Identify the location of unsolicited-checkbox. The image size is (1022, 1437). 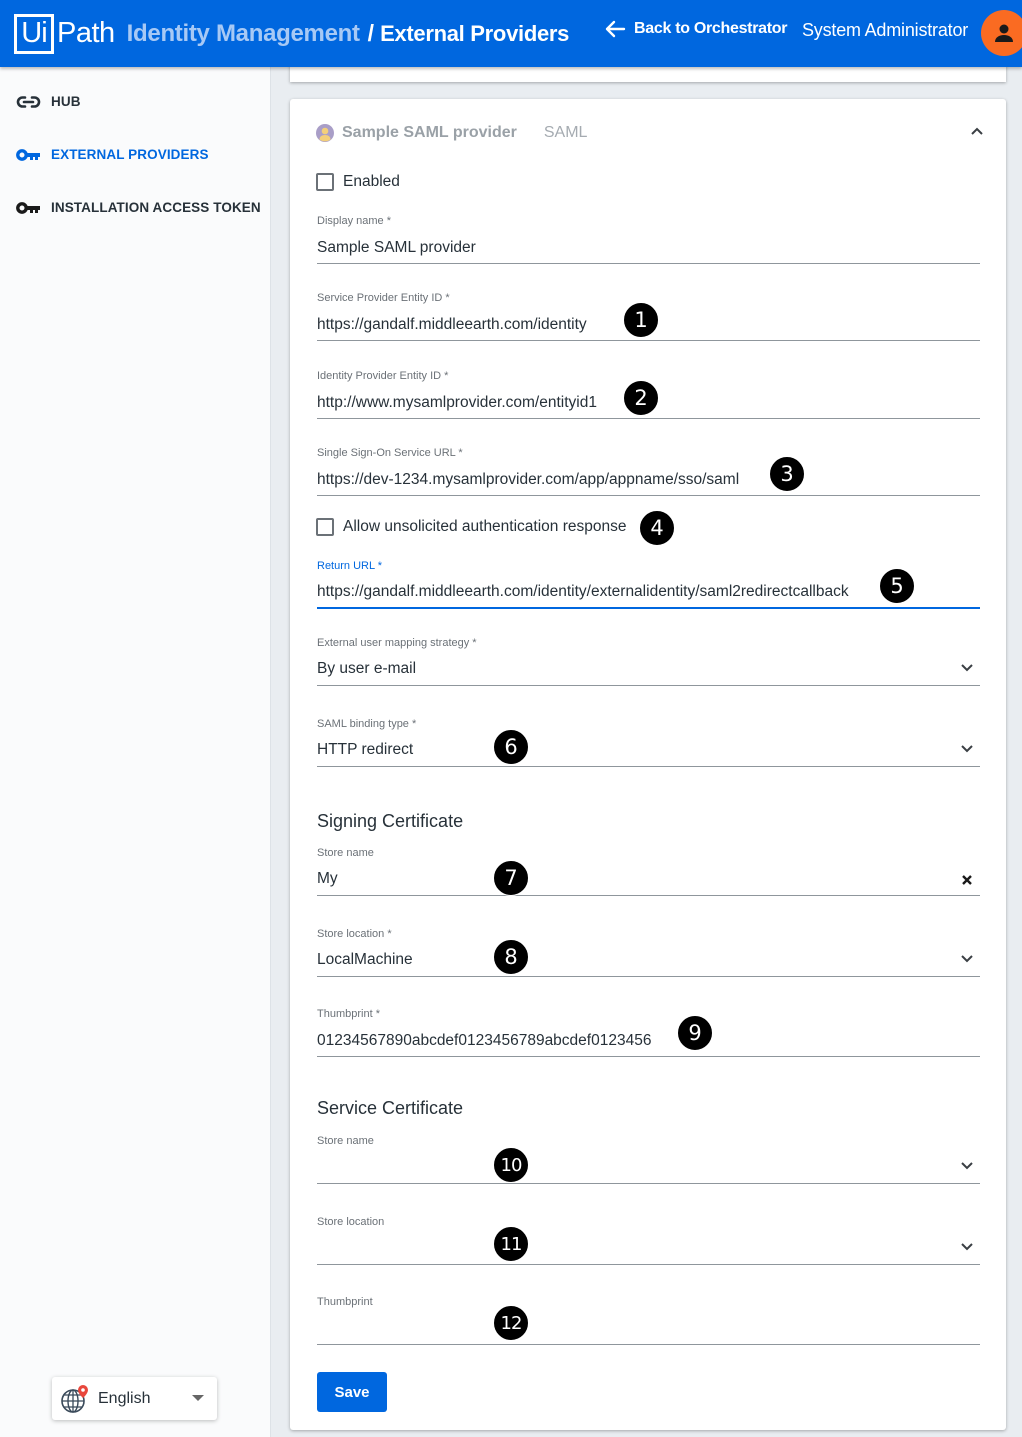
(325, 527).